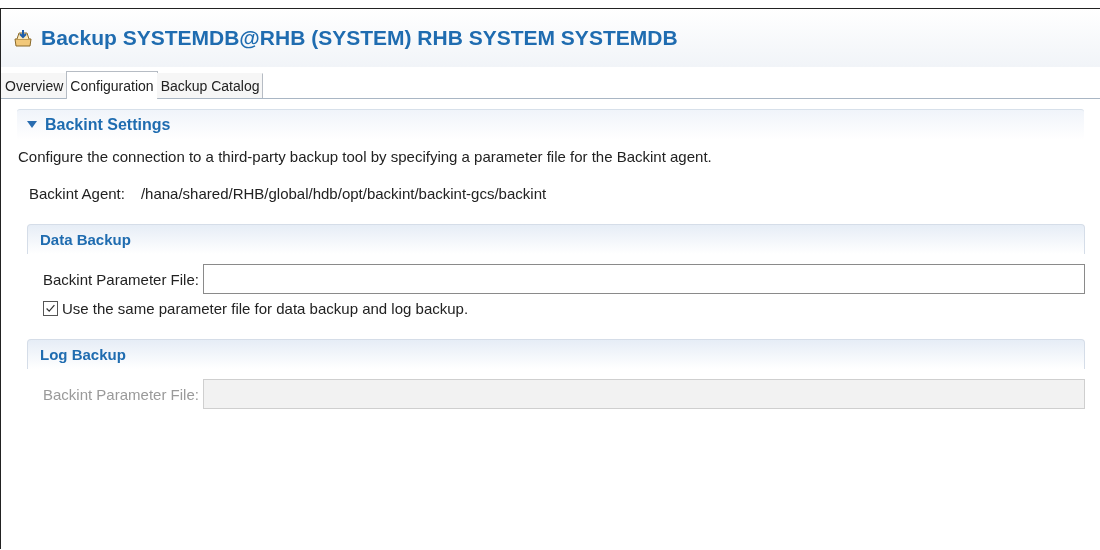 Image resolution: width=1100 pixels, height=550 pixels. What do you see at coordinates (343, 193) in the screenshot?
I see `agent-path: /hana/shared/RHB/global/hdb/opt/backint/backint-gcs/backint` at bounding box center [343, 193].